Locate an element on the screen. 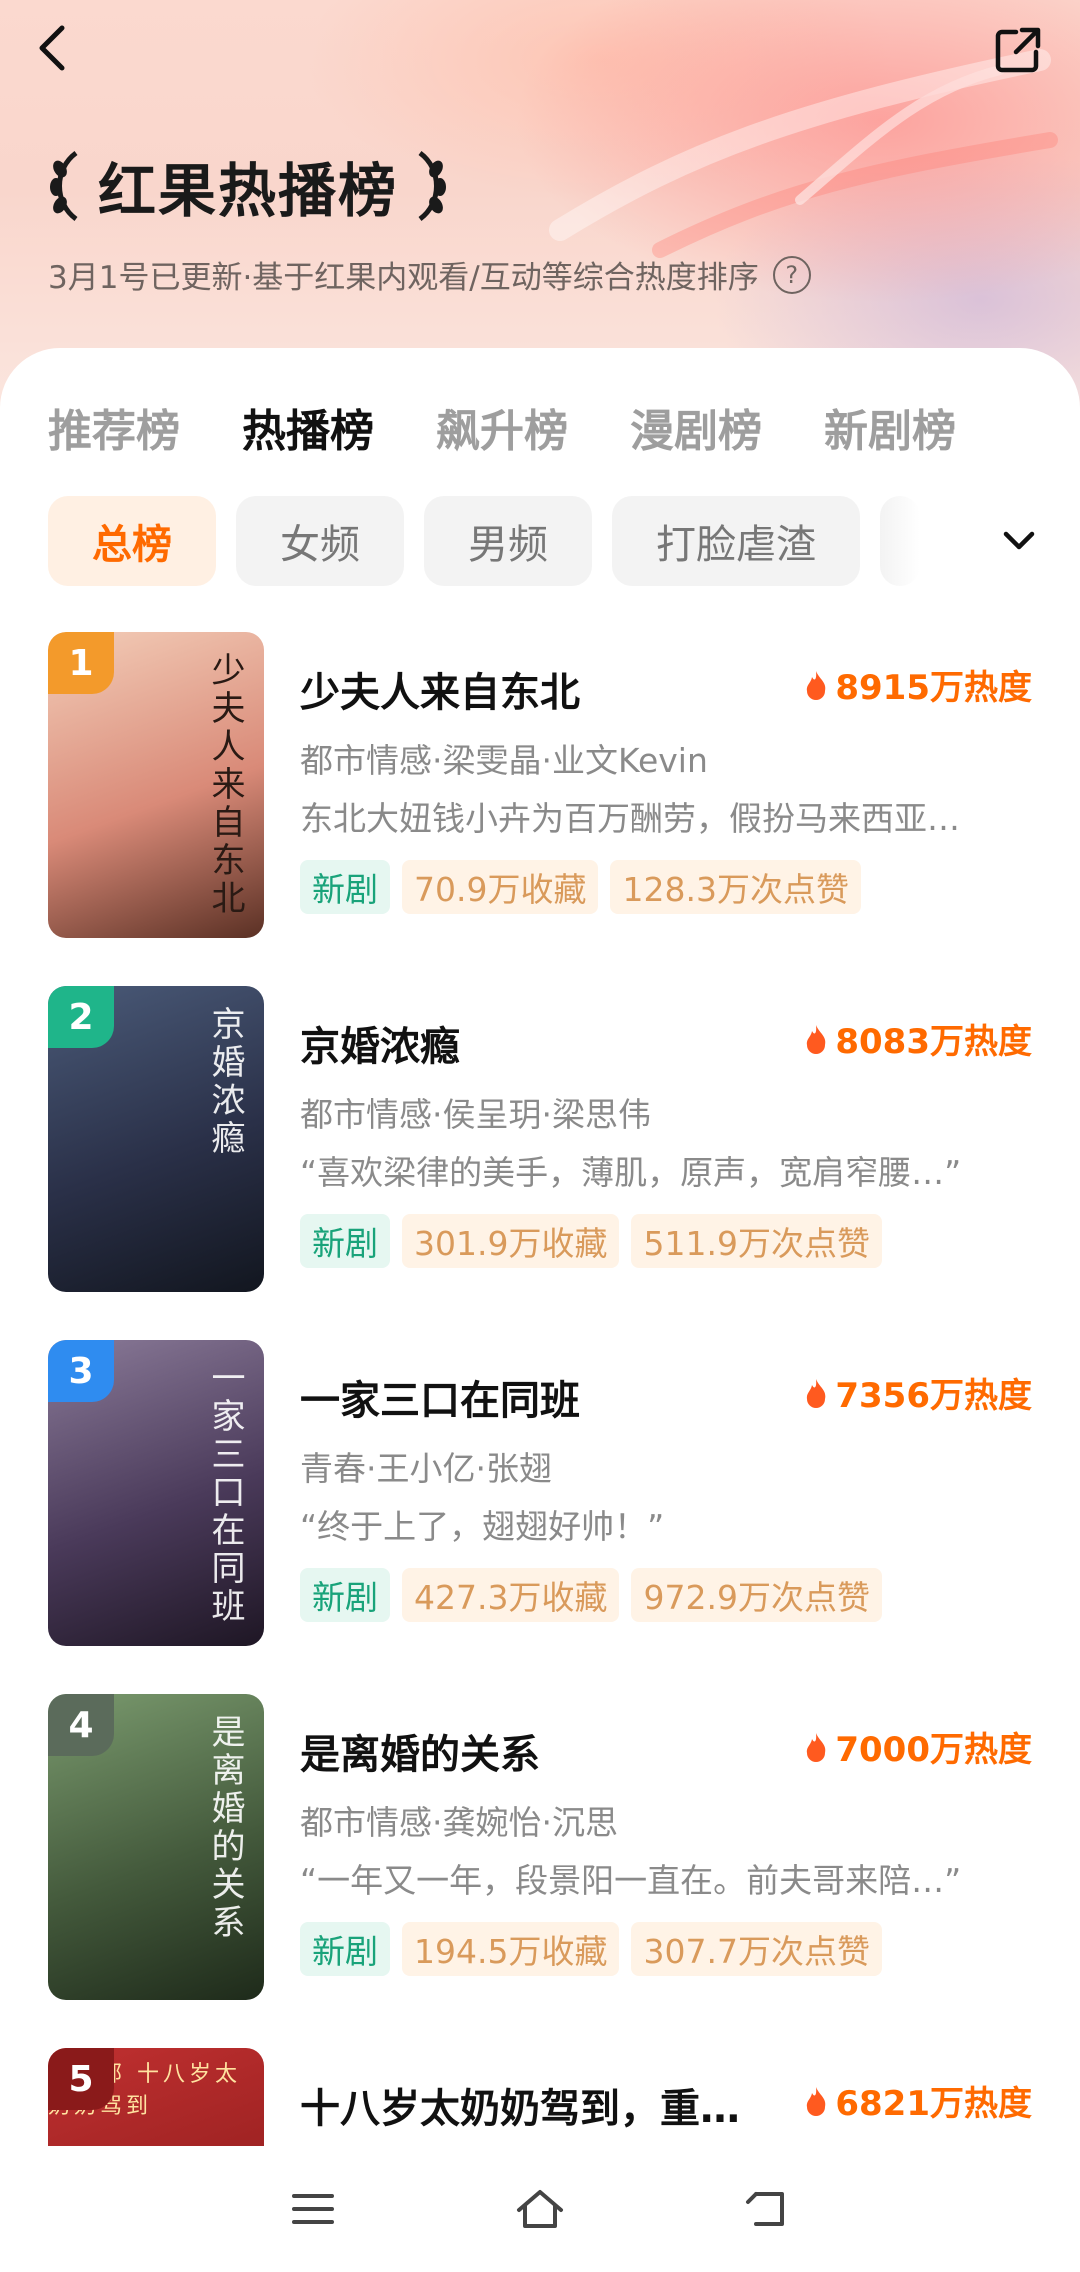 Image resolution: width=1080 pixels, height=2272 pixels. drama-meta: 都市情感·梁雯晶·业文Kevin is located at coordinates (504, 760).